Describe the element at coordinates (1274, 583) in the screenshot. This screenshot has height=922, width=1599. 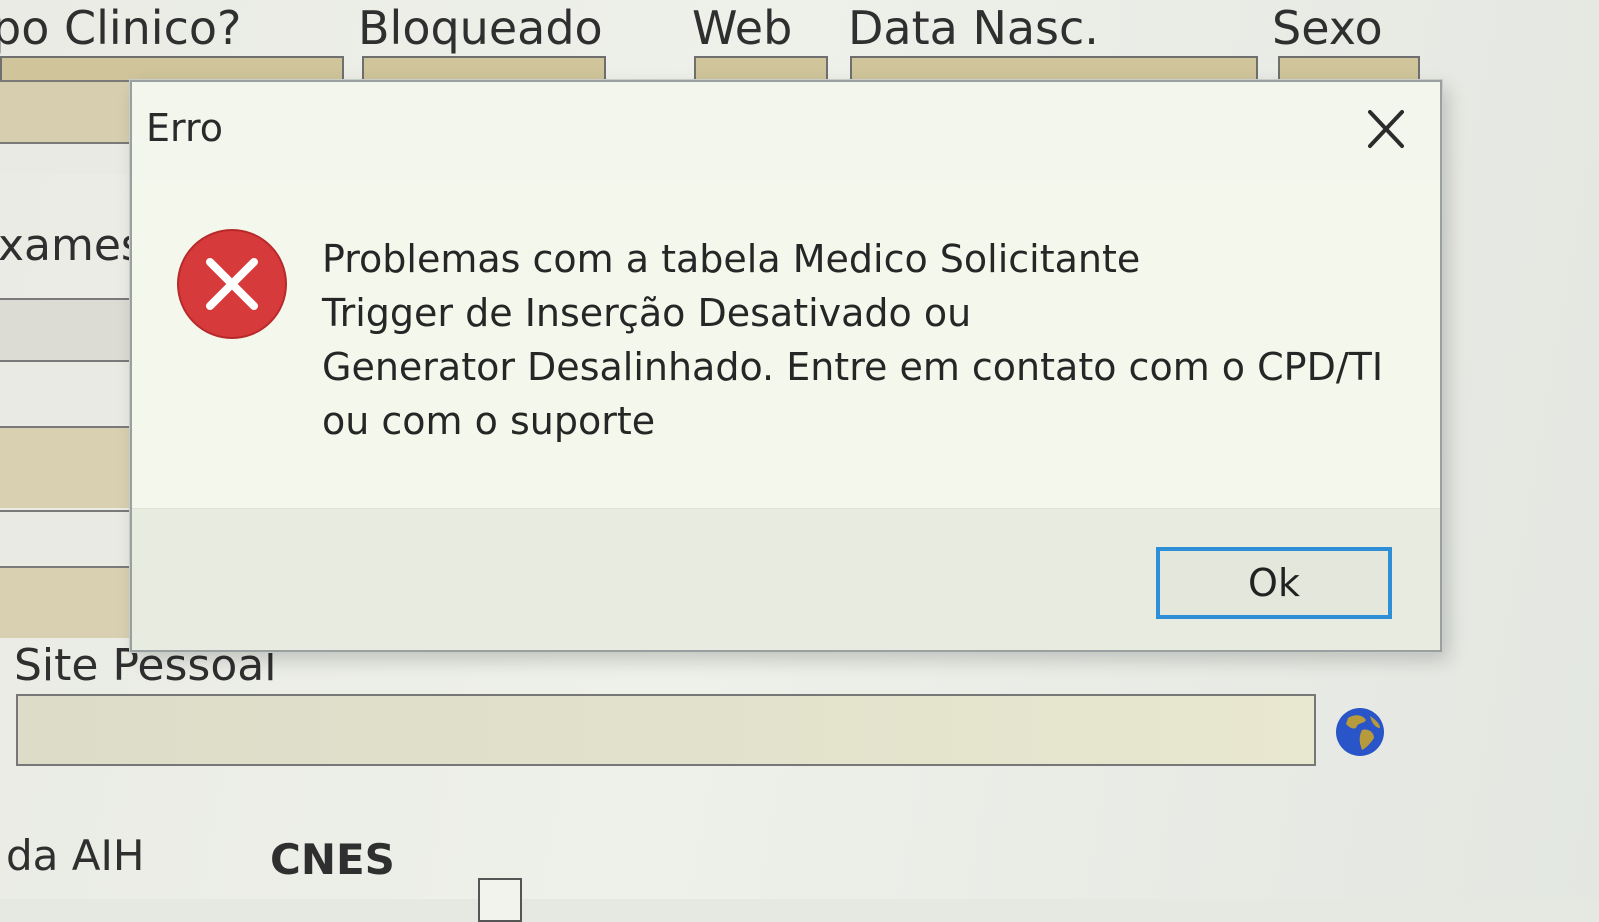
I see `ok-button: Ok` at that location.